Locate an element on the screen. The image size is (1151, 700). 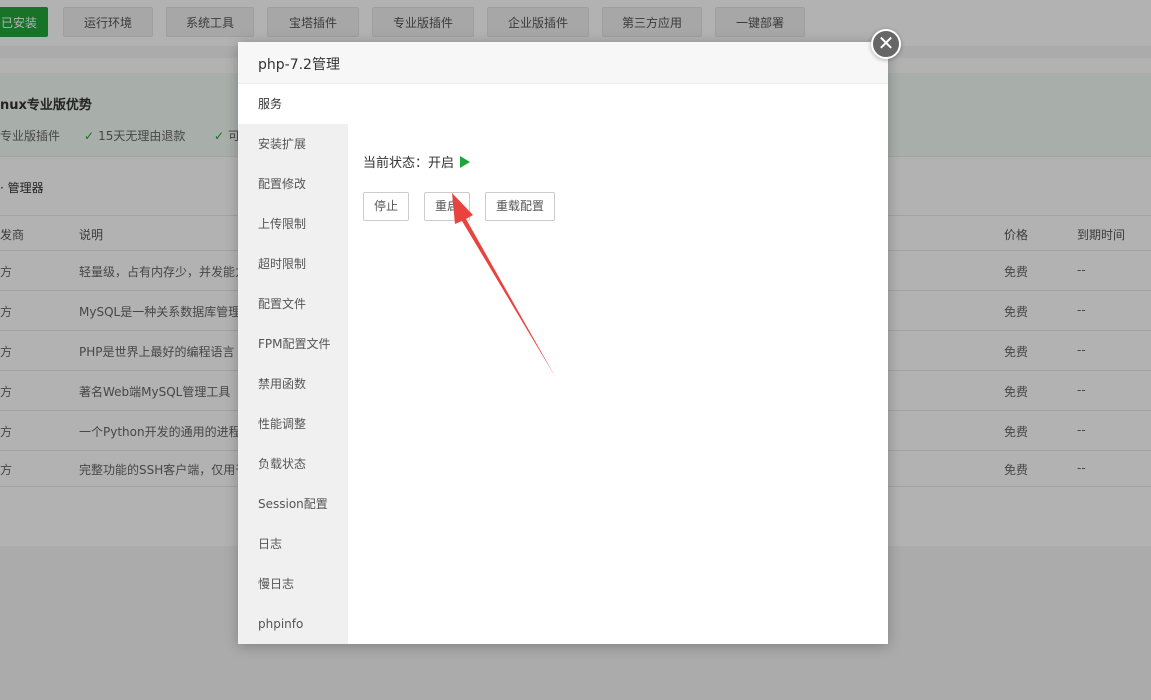
menu-item-fpm-config: FPM配置文件 is located at coordinates (293, 344).